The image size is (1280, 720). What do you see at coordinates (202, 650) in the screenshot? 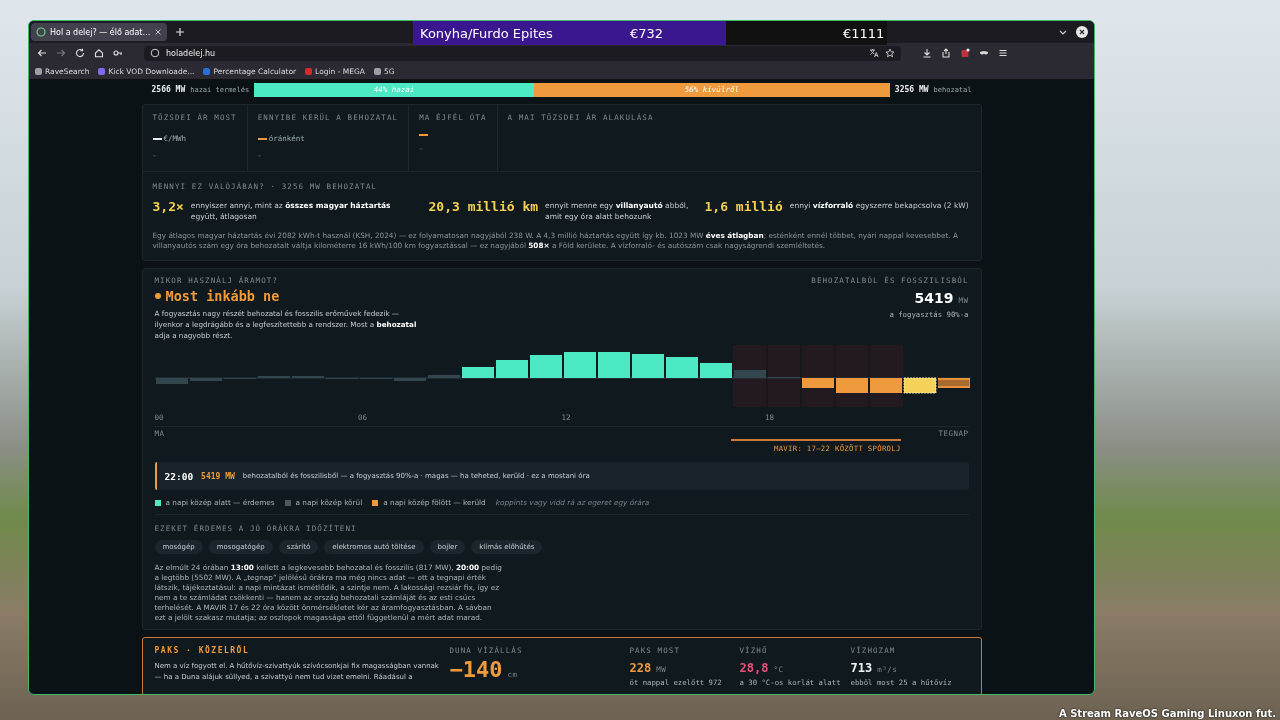
I see `paks-title: PAKS · KÖZELRŐL` at bounding box center [202, 650].